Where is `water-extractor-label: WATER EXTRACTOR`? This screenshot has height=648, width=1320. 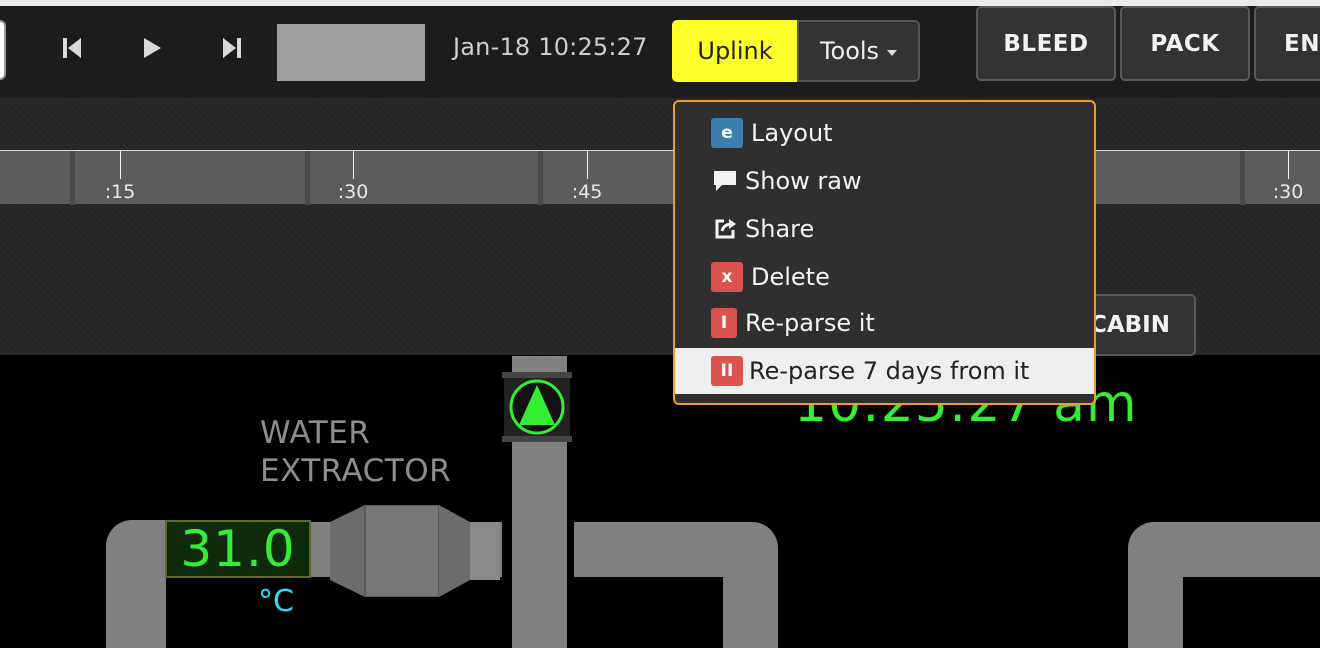 water-extractor-label: WATER EXTRACTOR is located at coordinates (355, 452).